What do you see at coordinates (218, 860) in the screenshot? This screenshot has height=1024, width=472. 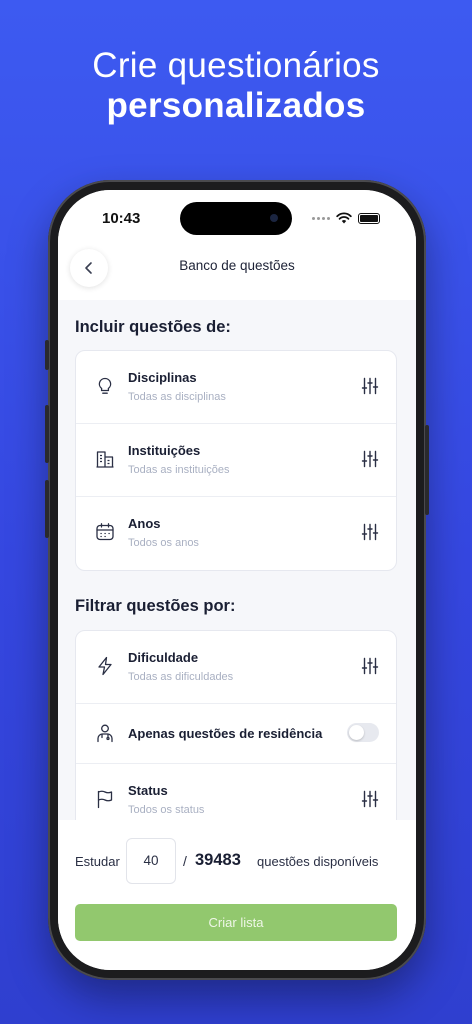 I see `total-available-count: 39483` at bounding box center [218, 860].